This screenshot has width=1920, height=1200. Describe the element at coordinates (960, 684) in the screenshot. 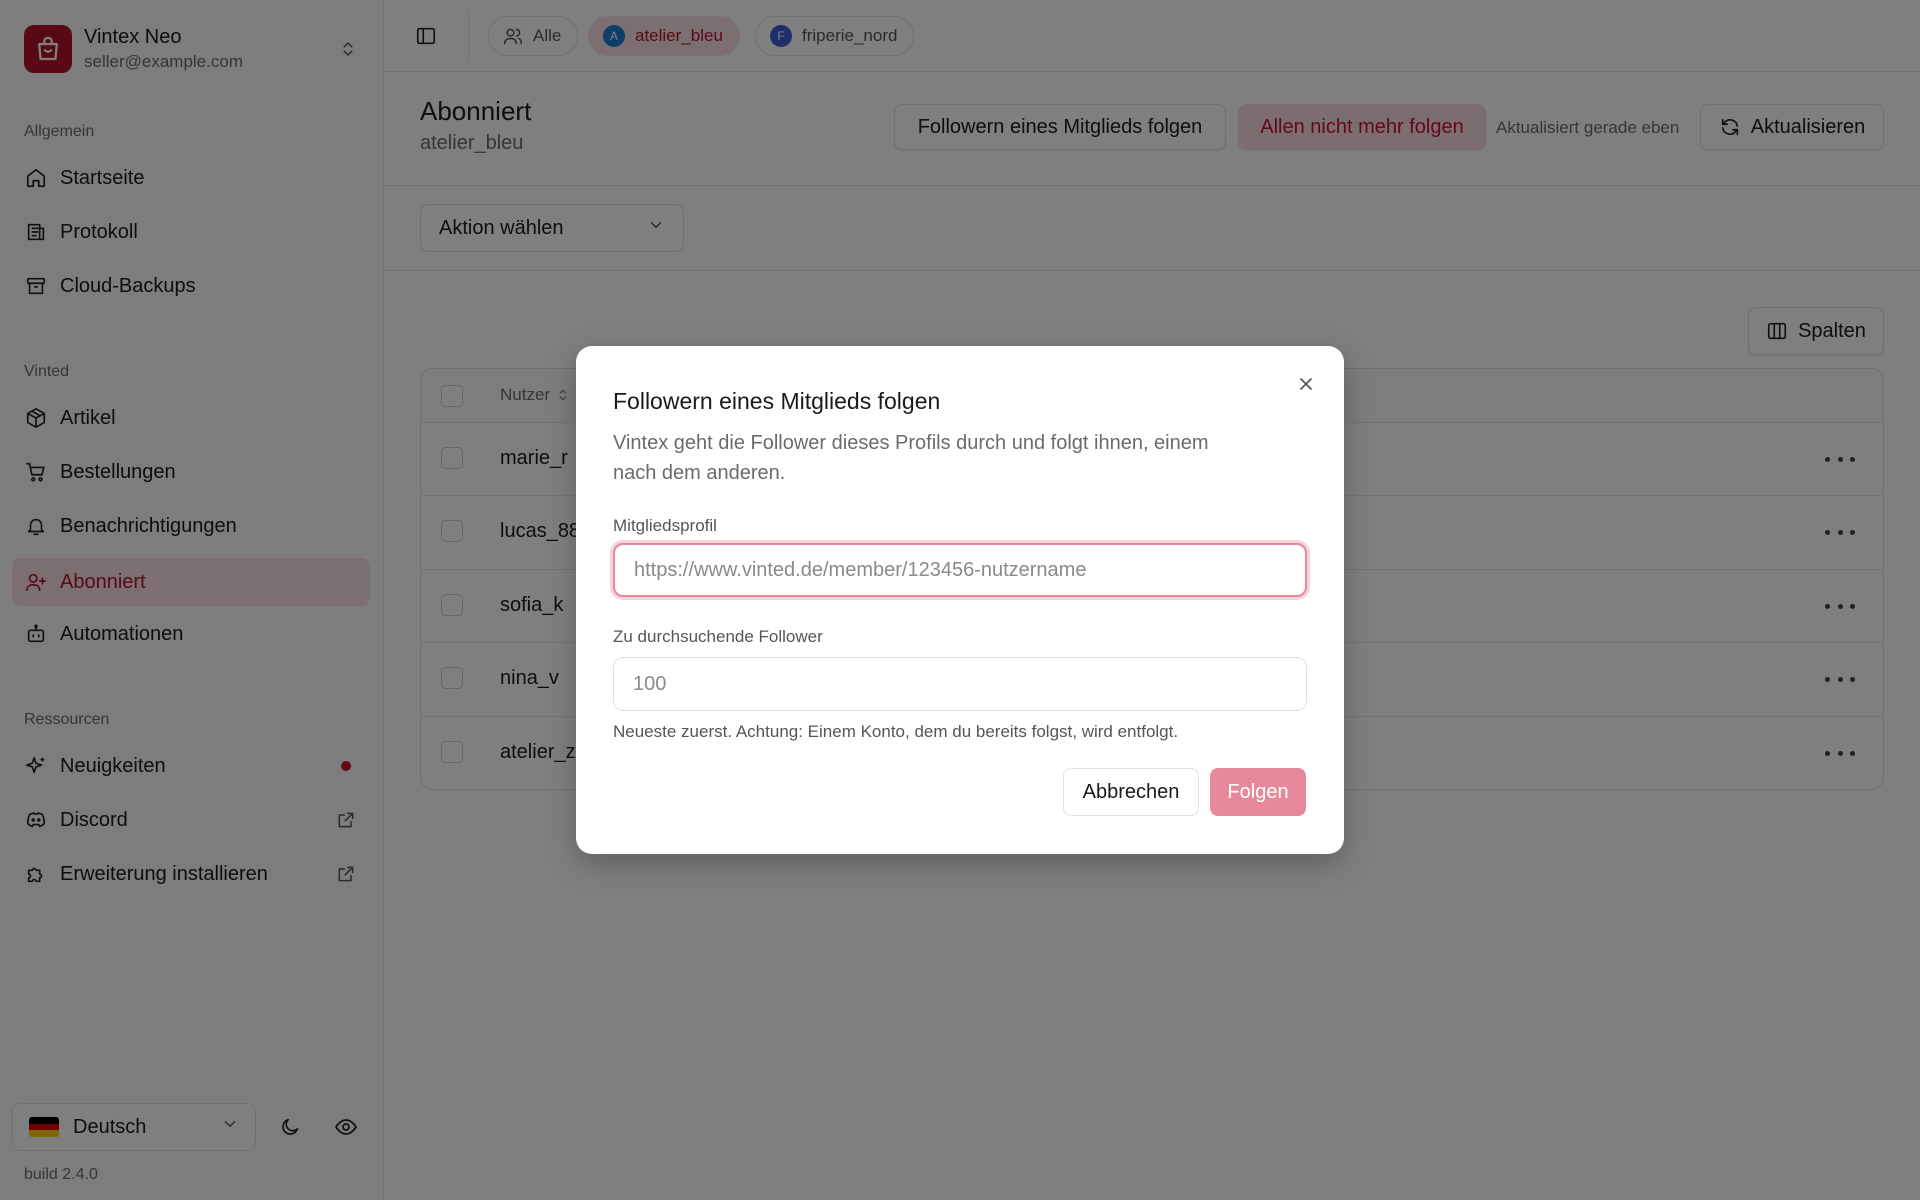

I see `follower-count-input` at that location.